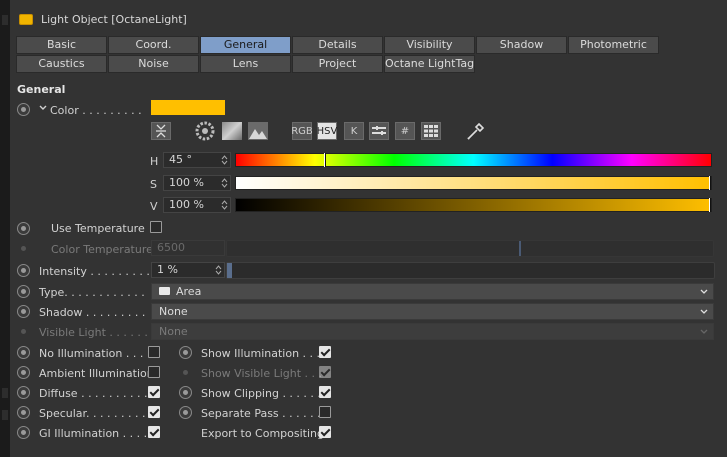 The height and width of the screenshot is (457, 727). What do you see at coordinates (61, 45) in the screenshot?
I see `tab-basic: Basic` at bounding box center [61, 45].